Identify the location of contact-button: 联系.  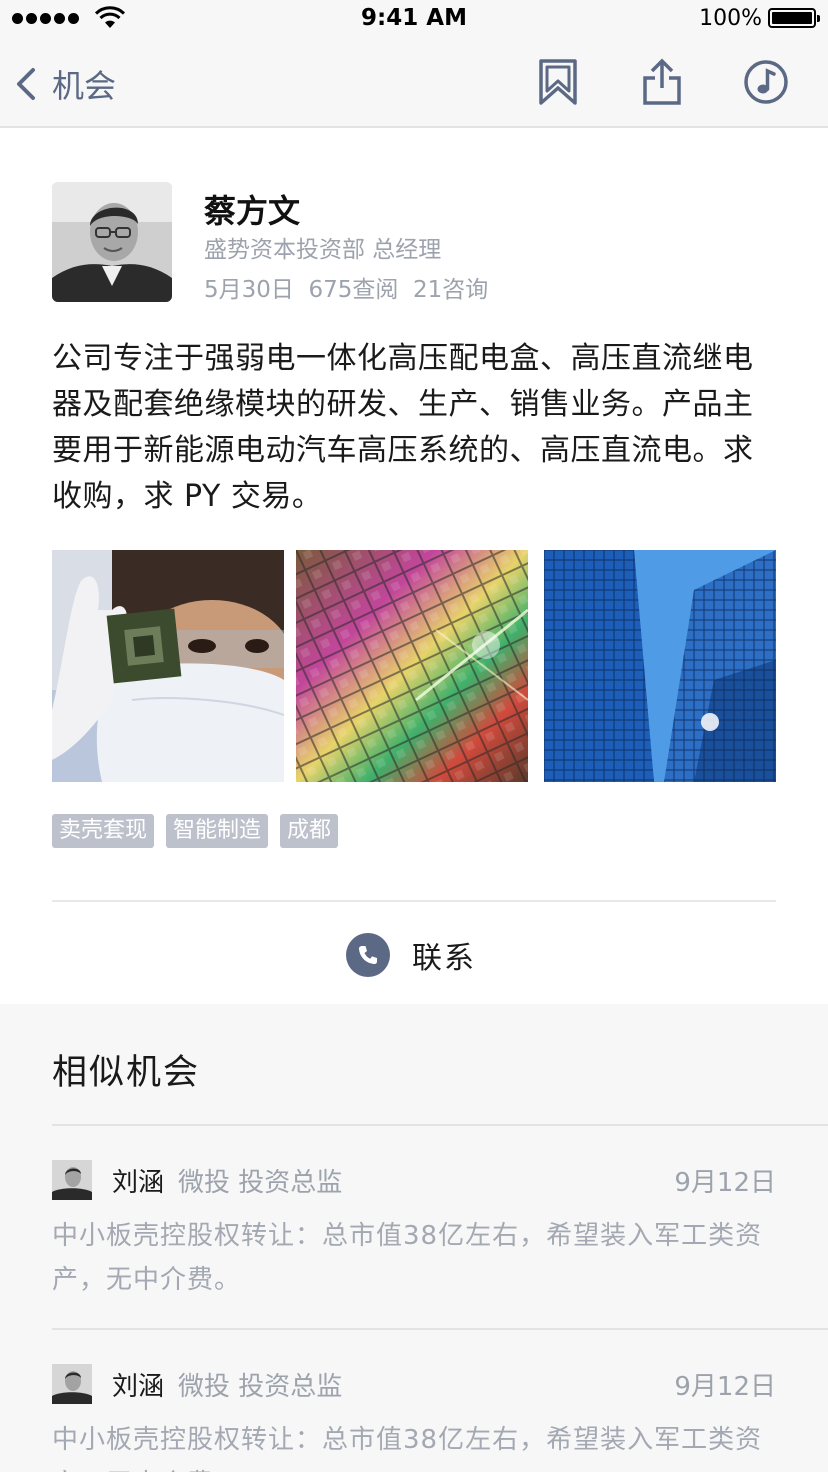
(411, 955).